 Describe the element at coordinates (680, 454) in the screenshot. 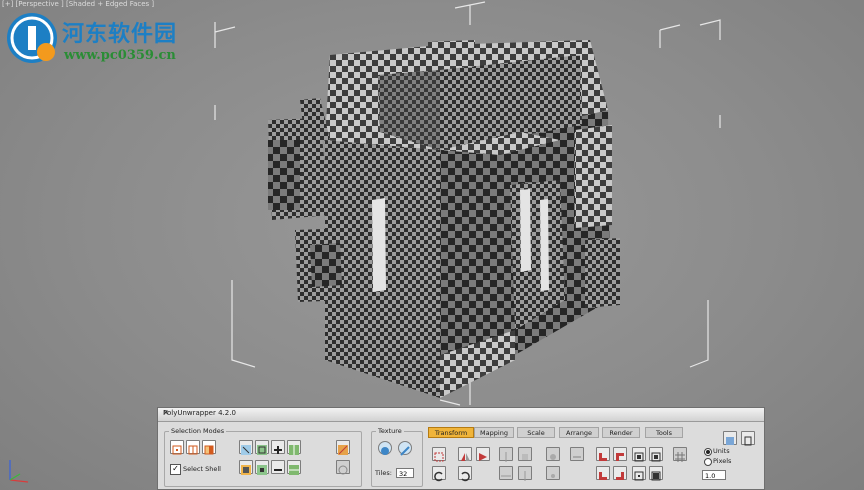

I see `grid-icon` at that location.